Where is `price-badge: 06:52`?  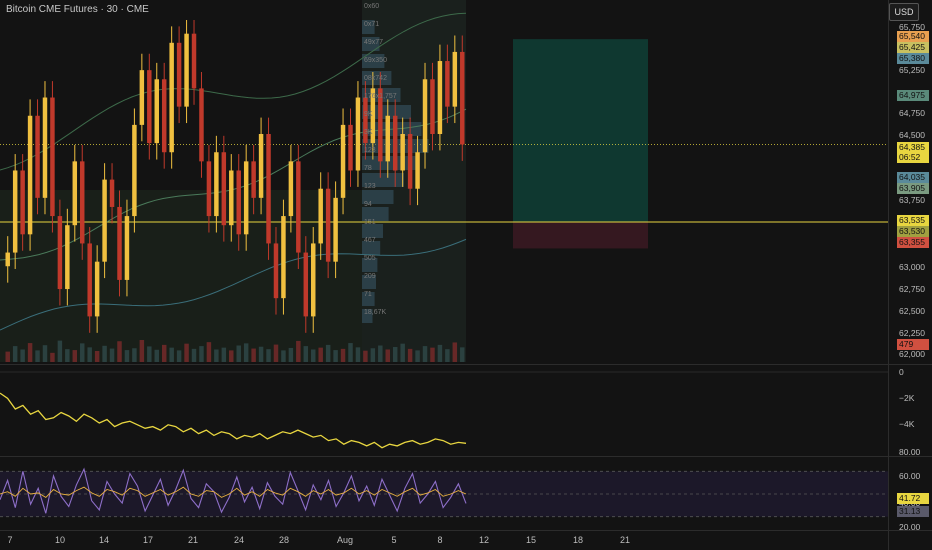
price-badge: 06:52 is located at coordinates (913, 157).